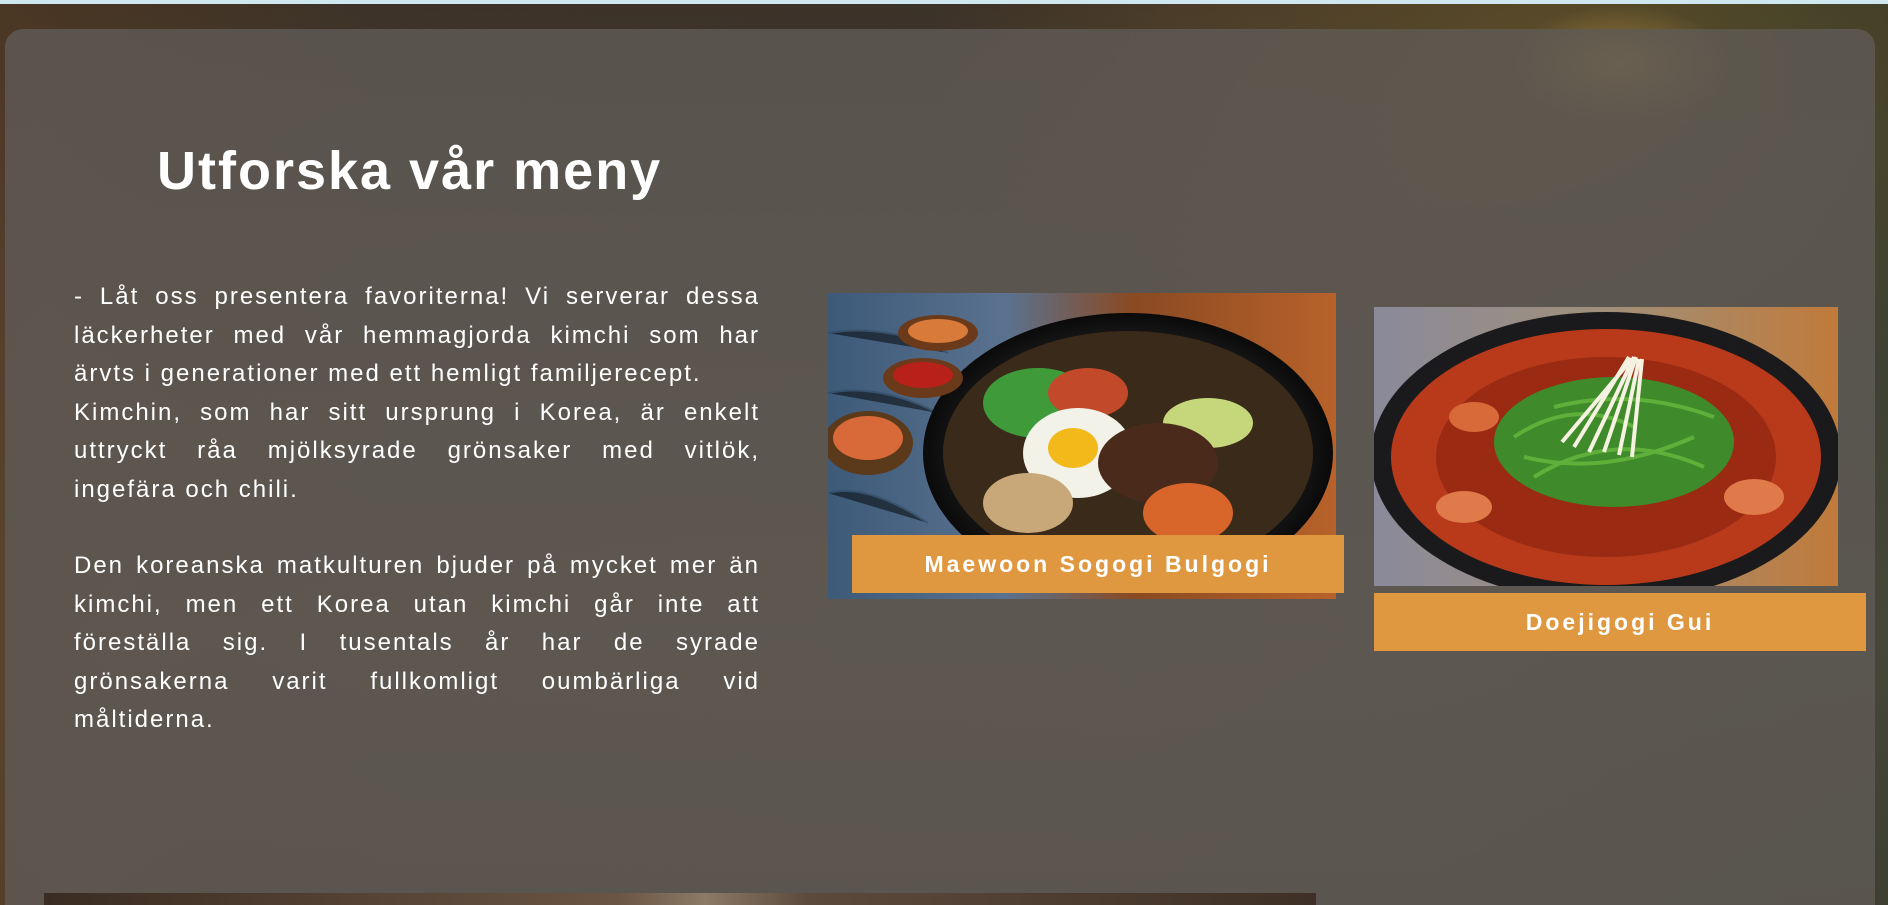 The image size is (1888, 905). What do you see at coordinates (410, 171) in the screenshot?
I see `page-title: Utforska vår meny` at bounding box center [410, 171].